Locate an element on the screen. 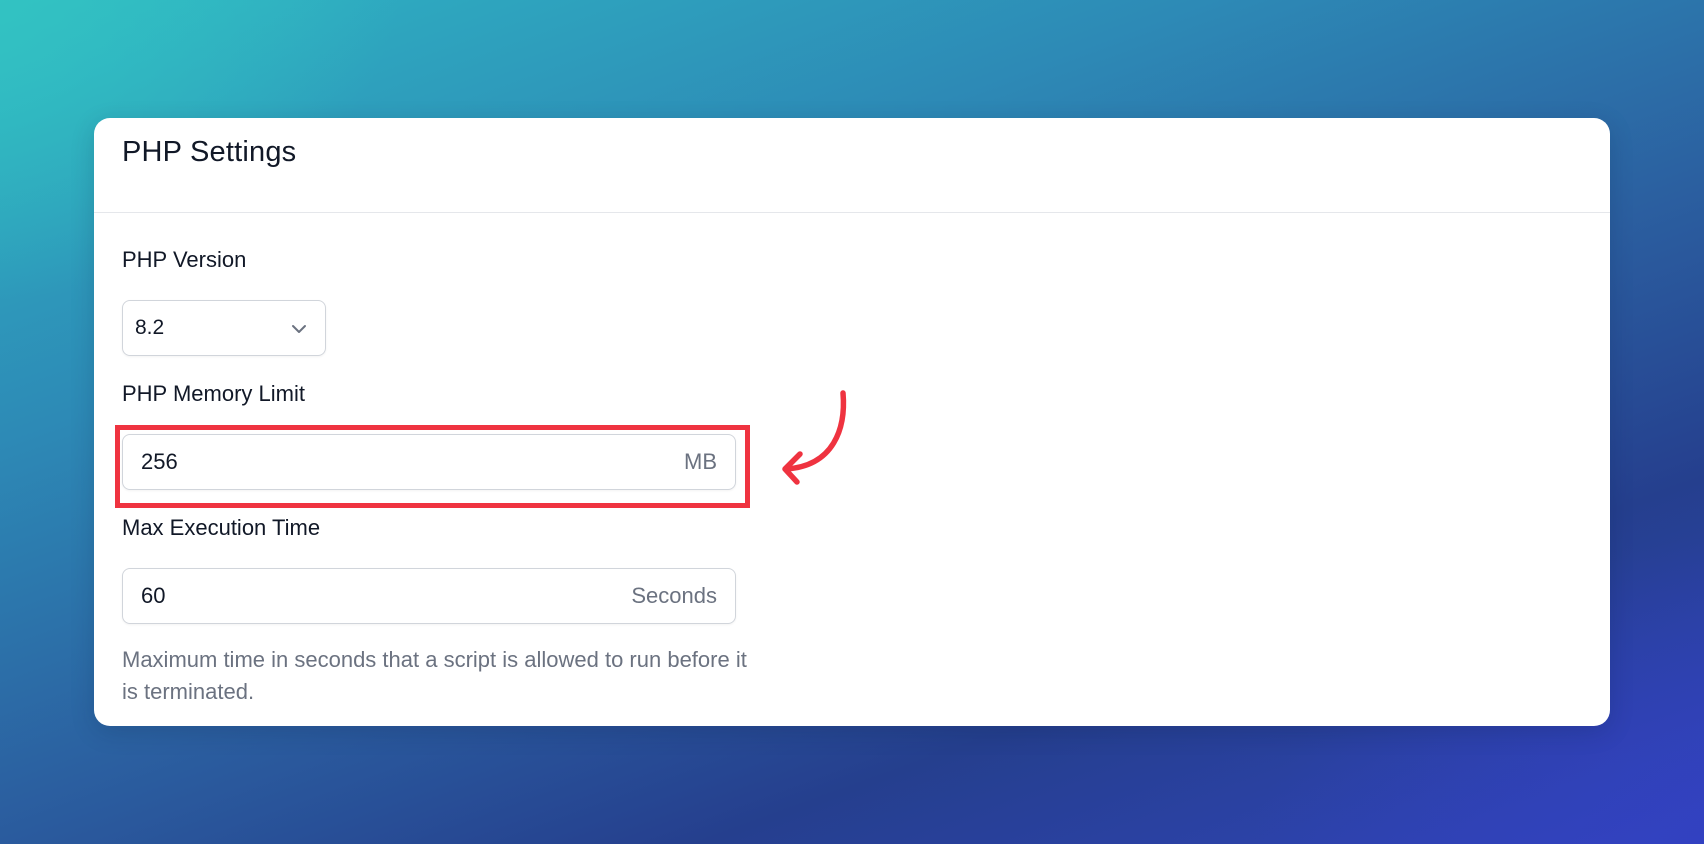 Image resolution: width=1704 pixels, height=844 pixels. php-memory-limit-label: PHP Memory Limit is located at coordinates (213, 393).